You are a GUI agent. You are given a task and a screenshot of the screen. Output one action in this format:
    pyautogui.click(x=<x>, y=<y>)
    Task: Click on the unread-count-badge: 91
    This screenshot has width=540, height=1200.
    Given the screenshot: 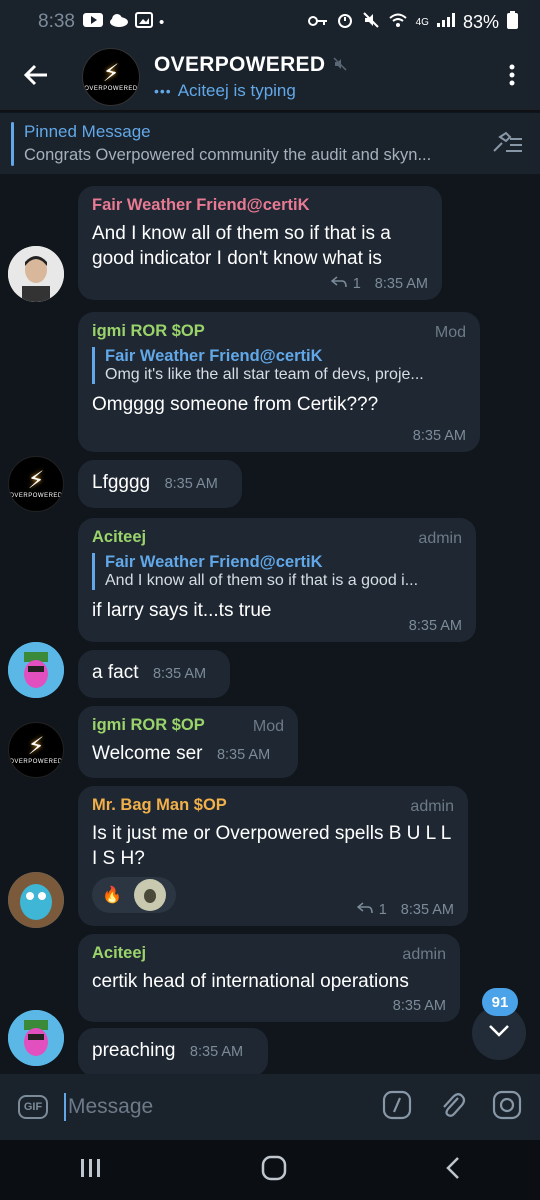 What is the action you would take?
    pyautogui.click(x=500, y=1002)
    